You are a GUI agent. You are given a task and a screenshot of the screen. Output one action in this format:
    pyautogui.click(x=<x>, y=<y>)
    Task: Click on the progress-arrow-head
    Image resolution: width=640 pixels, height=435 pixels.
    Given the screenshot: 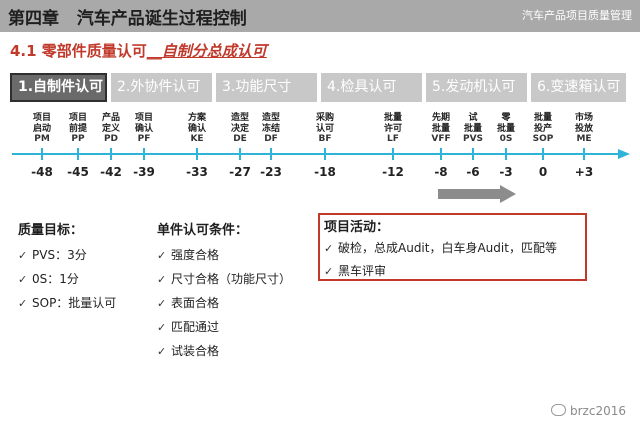 What is the action you would take?
    pyautogui.click(x=508, y=194)
    